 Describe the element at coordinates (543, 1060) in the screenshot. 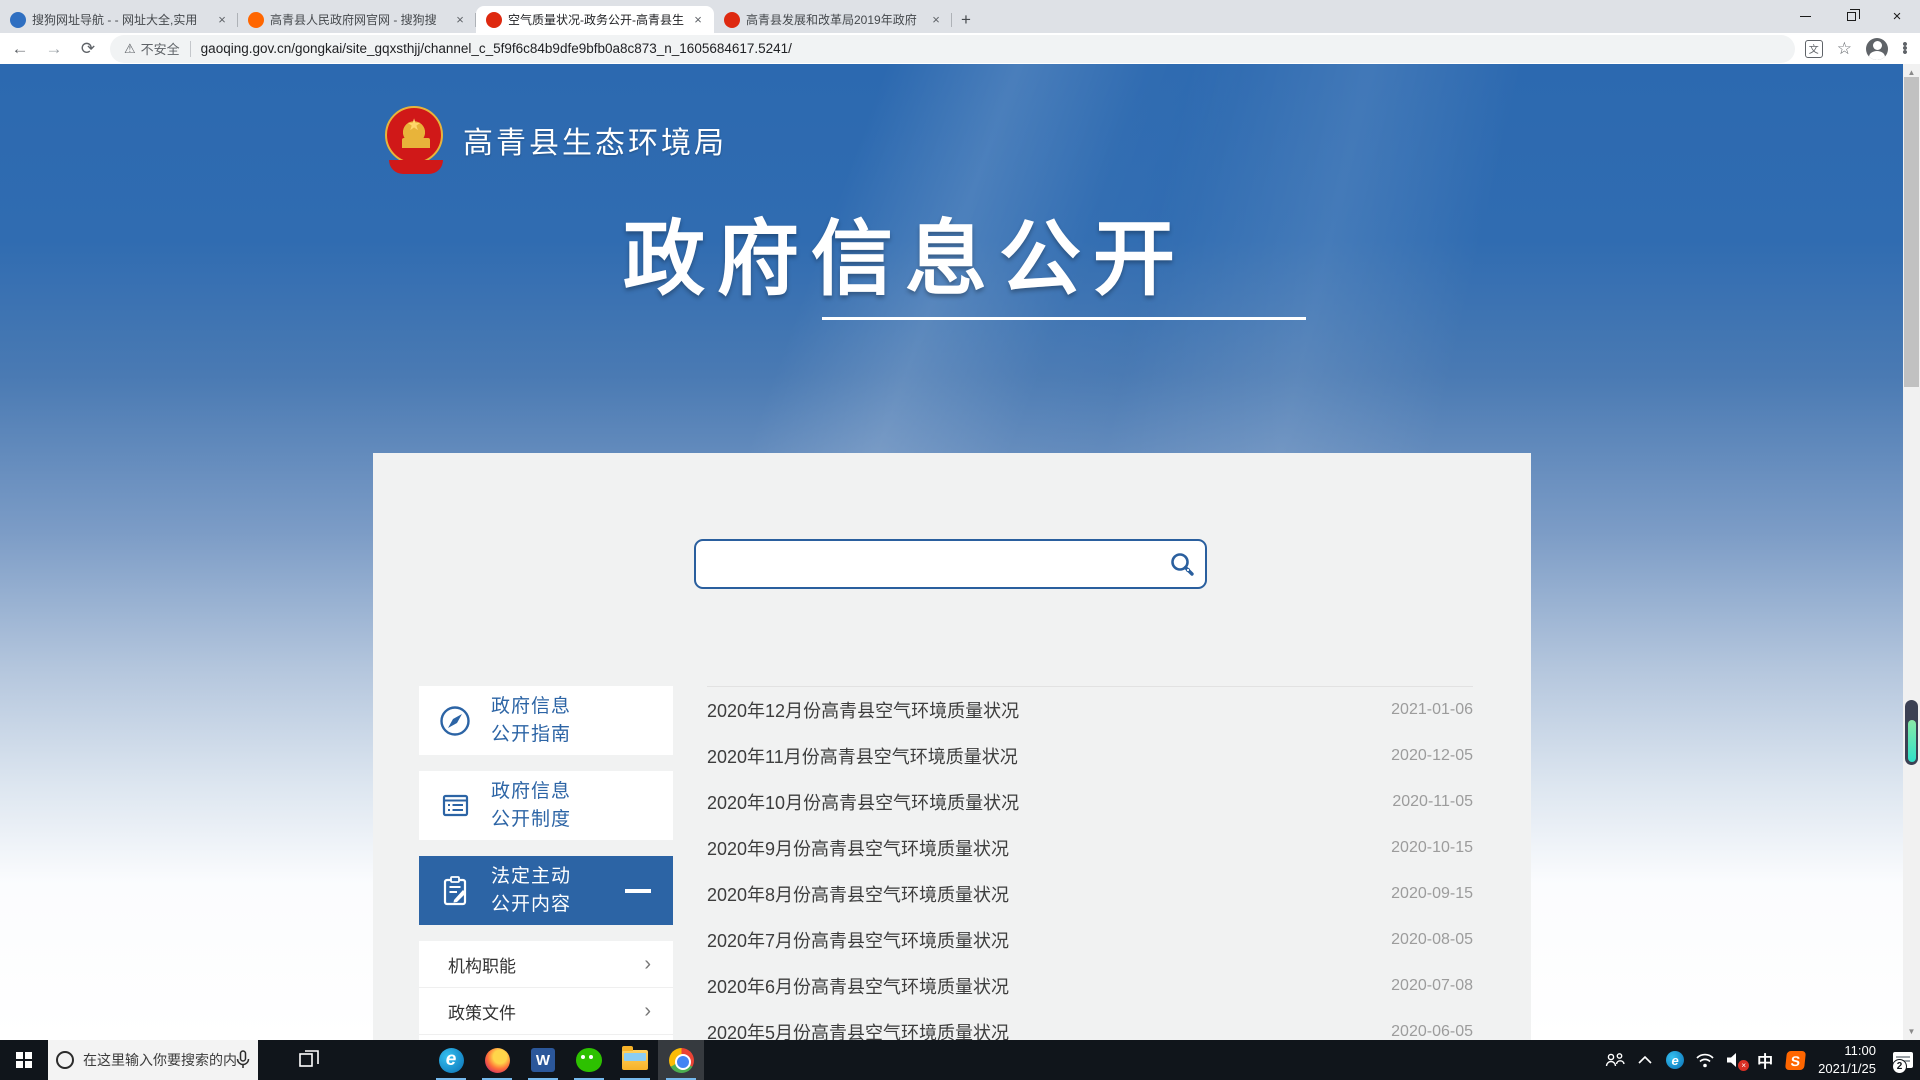

I see `taskbar-app-word: W` at that location.